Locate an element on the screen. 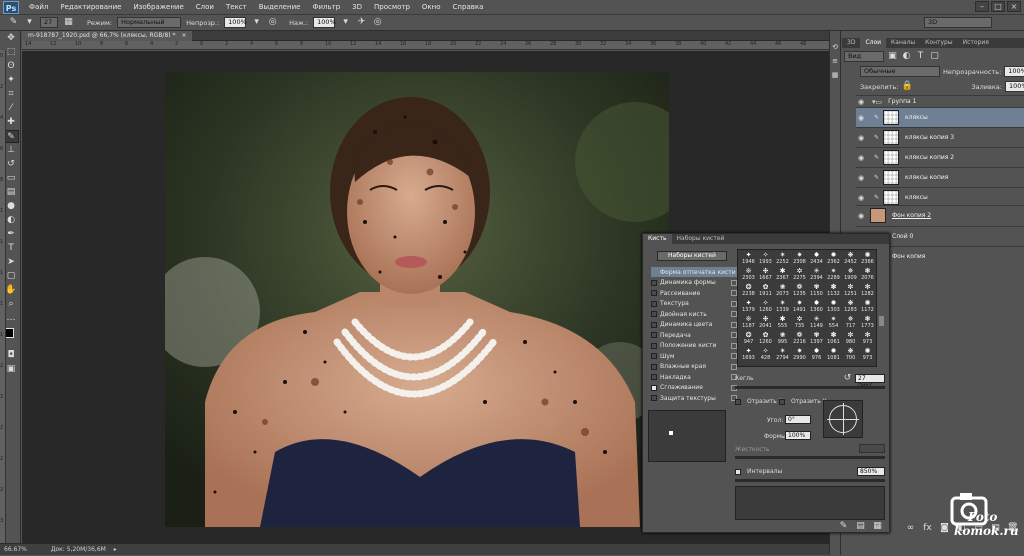 This screenshot has width=1024, height=556. brush-tip: ❊ 1187 is located at coordinates (748, 322).